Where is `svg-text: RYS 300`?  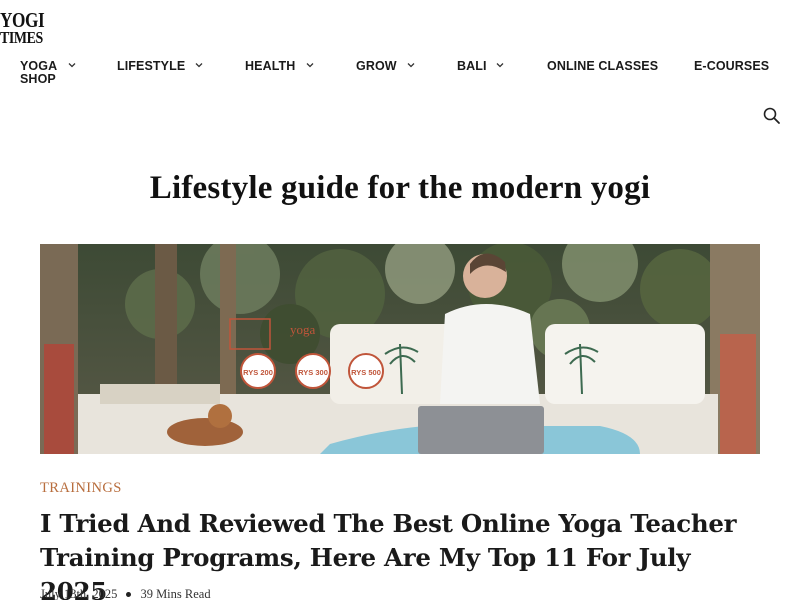 svg-text: RYS 300 is located at coordinates (313, 372).